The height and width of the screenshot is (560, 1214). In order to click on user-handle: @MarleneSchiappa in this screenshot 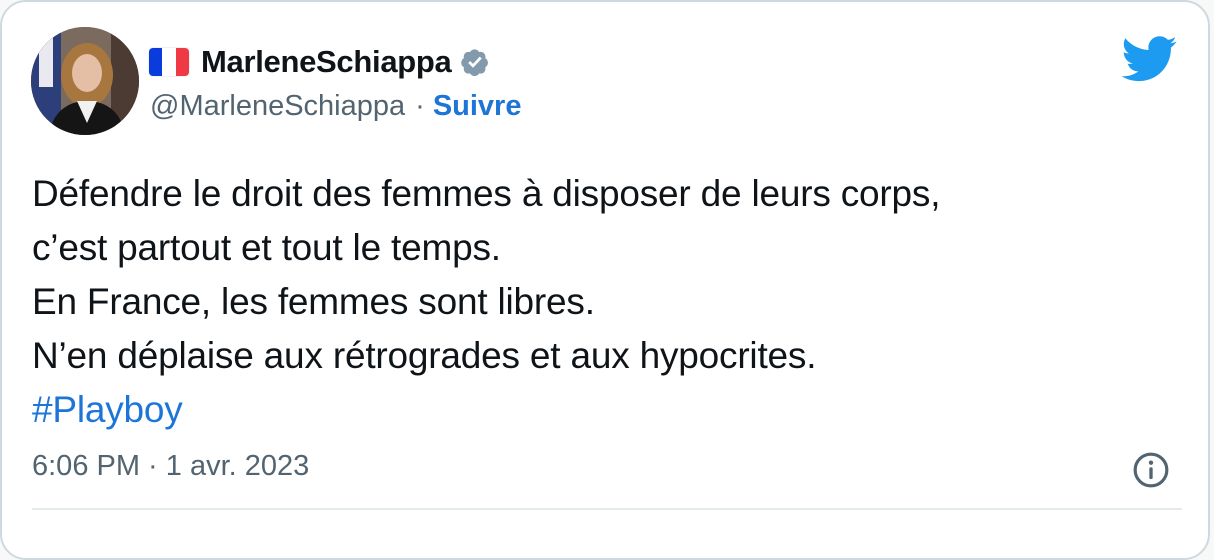, I will do `click(277, 106)`.